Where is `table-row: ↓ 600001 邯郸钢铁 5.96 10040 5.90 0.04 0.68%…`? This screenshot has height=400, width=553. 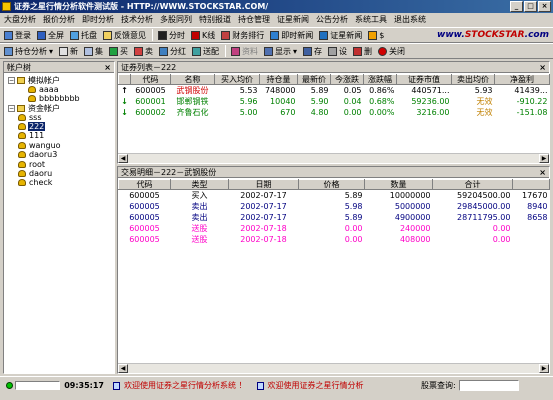 table-row: ↓ 600001 邯郸钢铁 5.96 10040 5.90 0.04 0.68%… is located at coordinates (334, 101).